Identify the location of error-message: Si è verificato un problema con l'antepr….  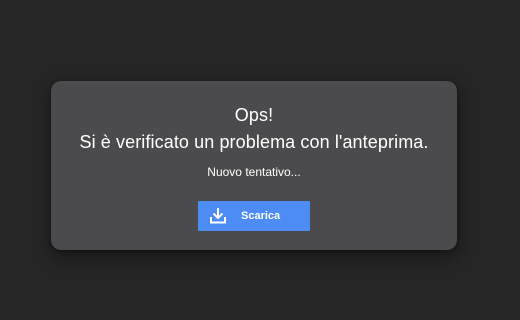
(254, 142).